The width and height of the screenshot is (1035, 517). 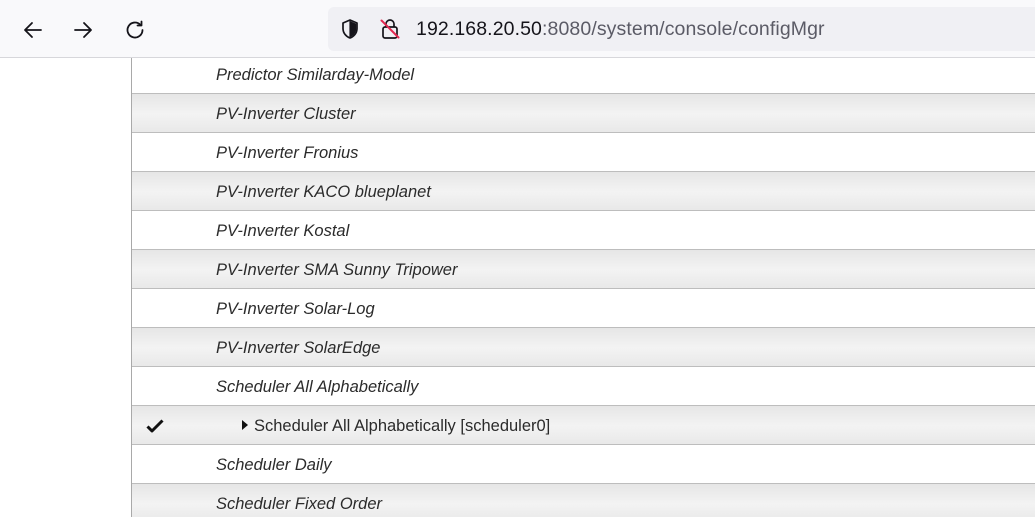 I want to click on forward-button, so click(x=83, y=30).